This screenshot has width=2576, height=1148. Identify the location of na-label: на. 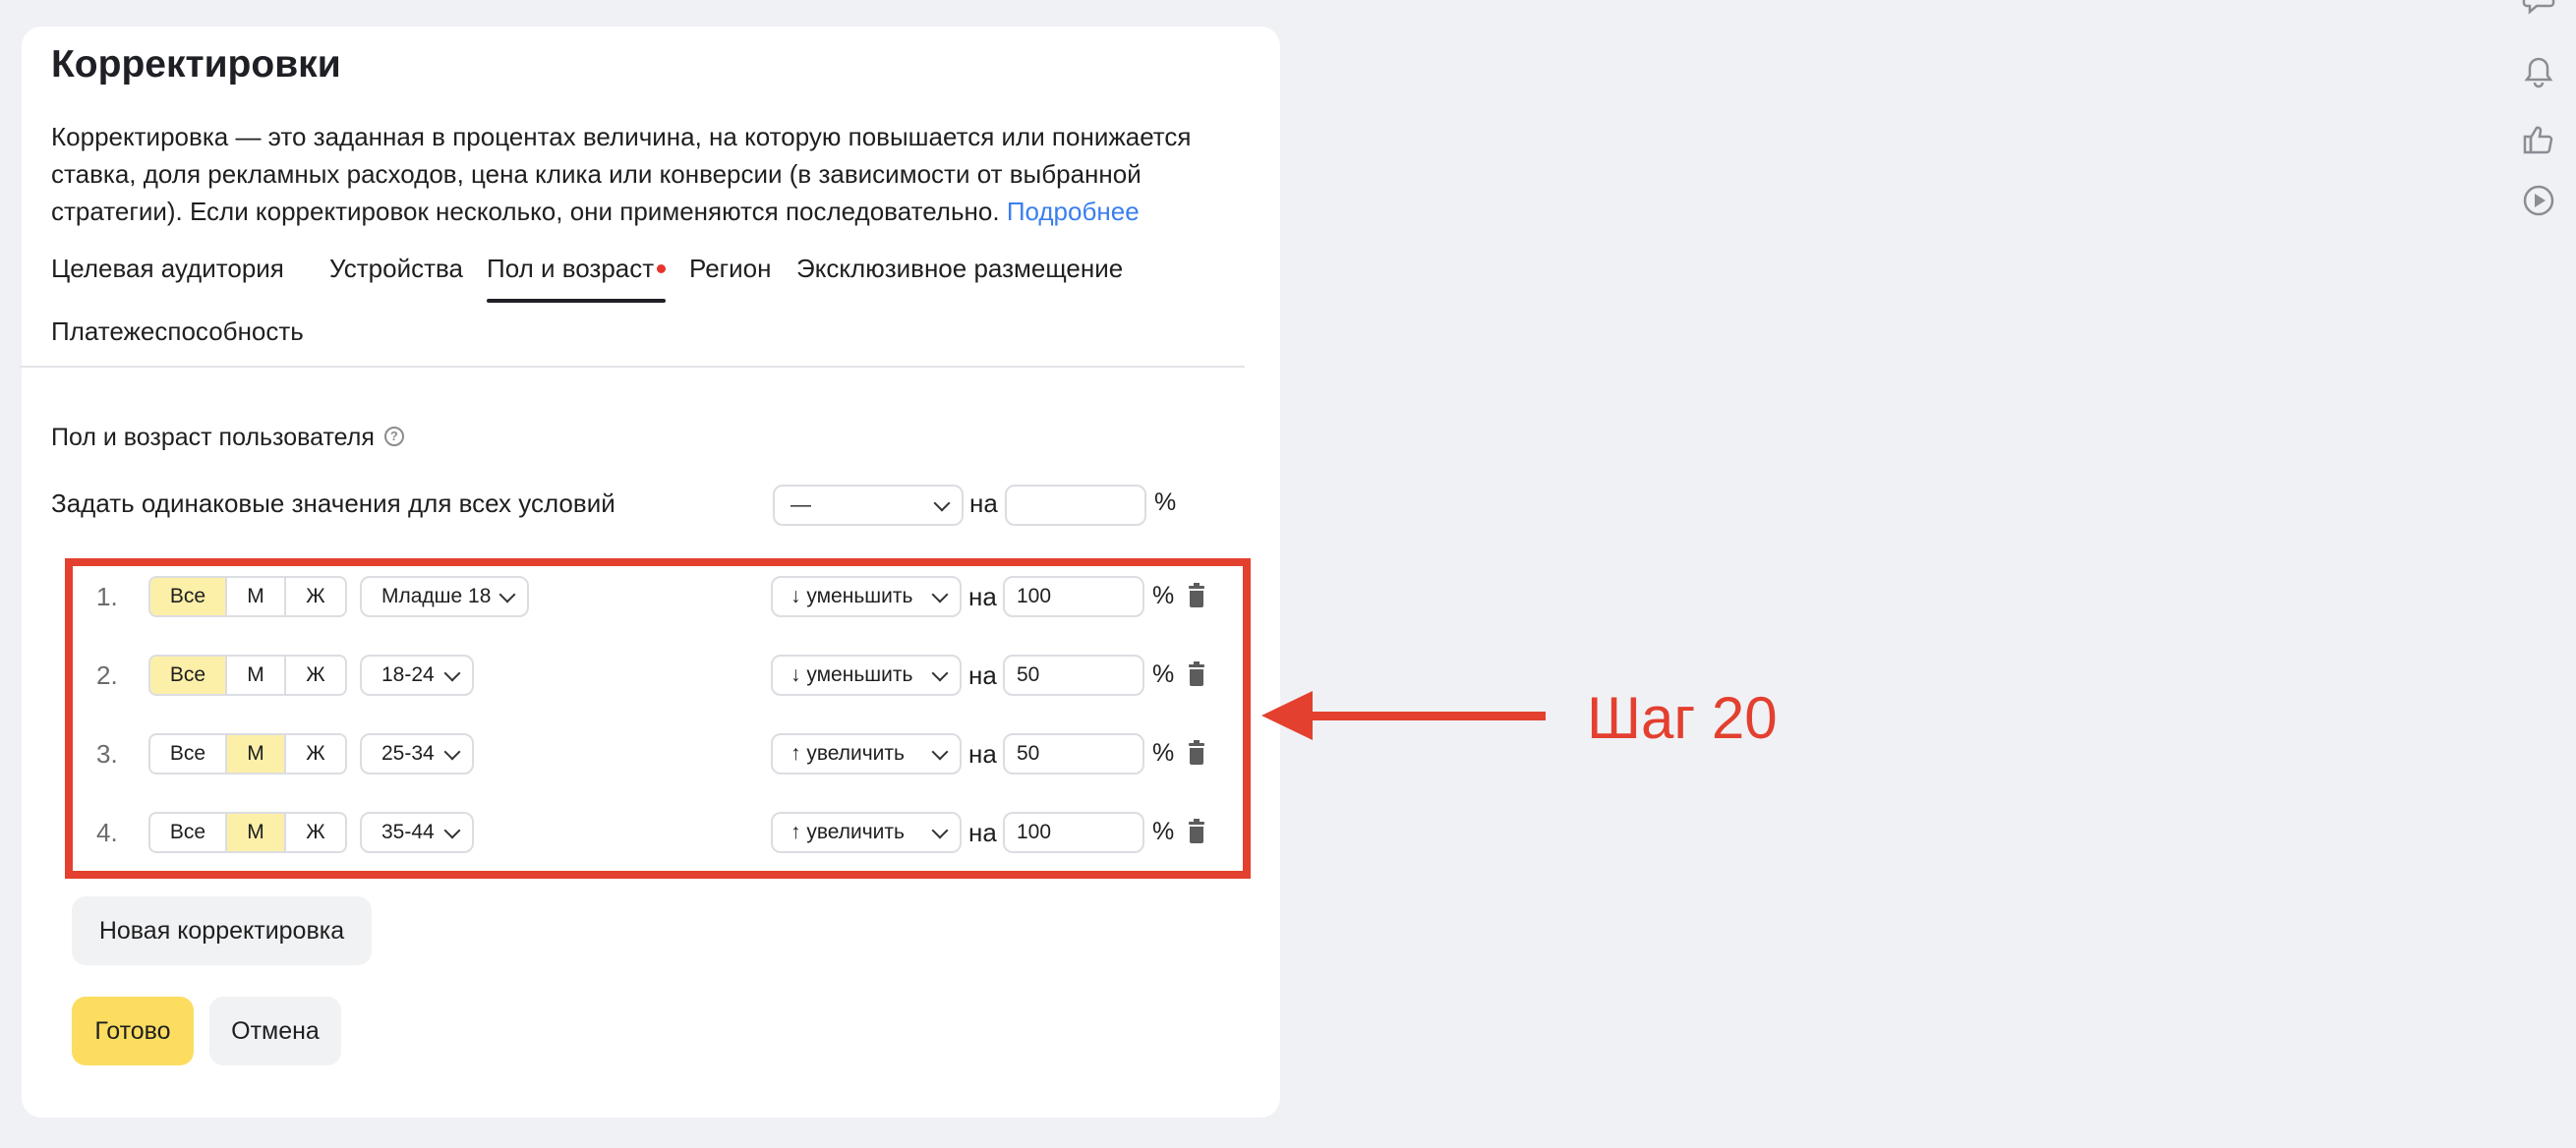
(983, 503).